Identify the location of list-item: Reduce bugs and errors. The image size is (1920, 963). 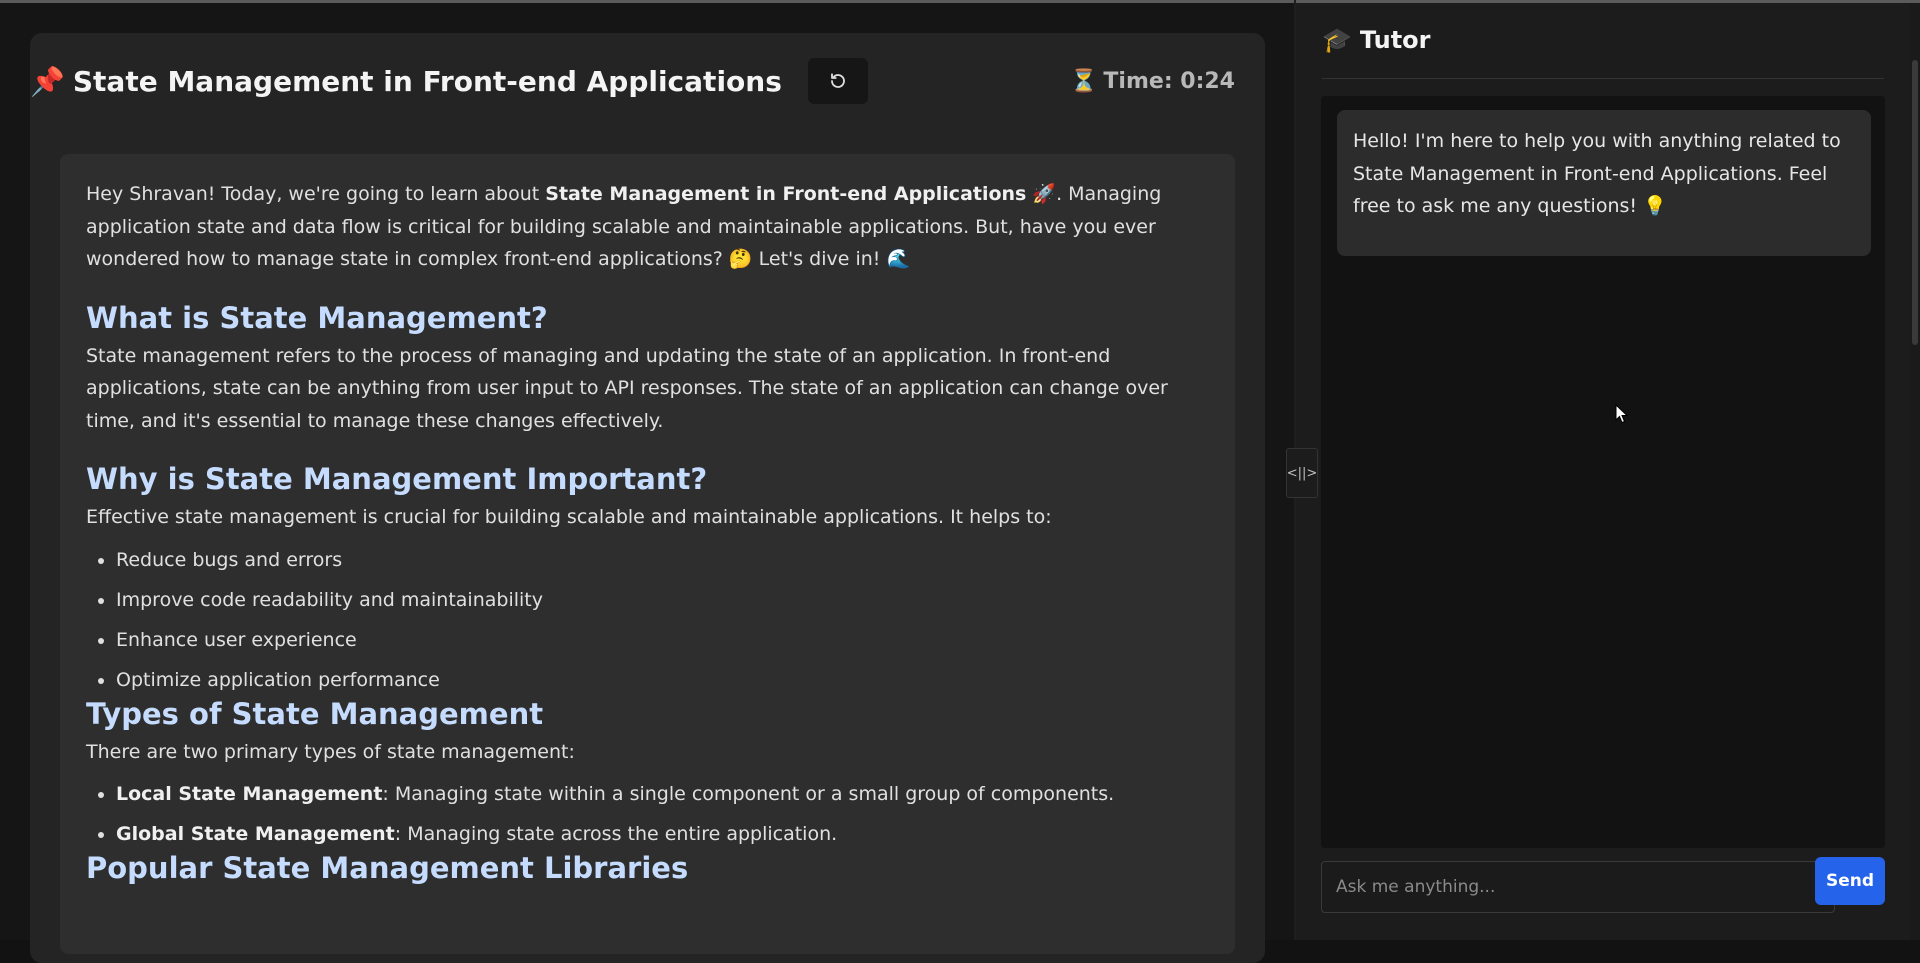
(661, 560).